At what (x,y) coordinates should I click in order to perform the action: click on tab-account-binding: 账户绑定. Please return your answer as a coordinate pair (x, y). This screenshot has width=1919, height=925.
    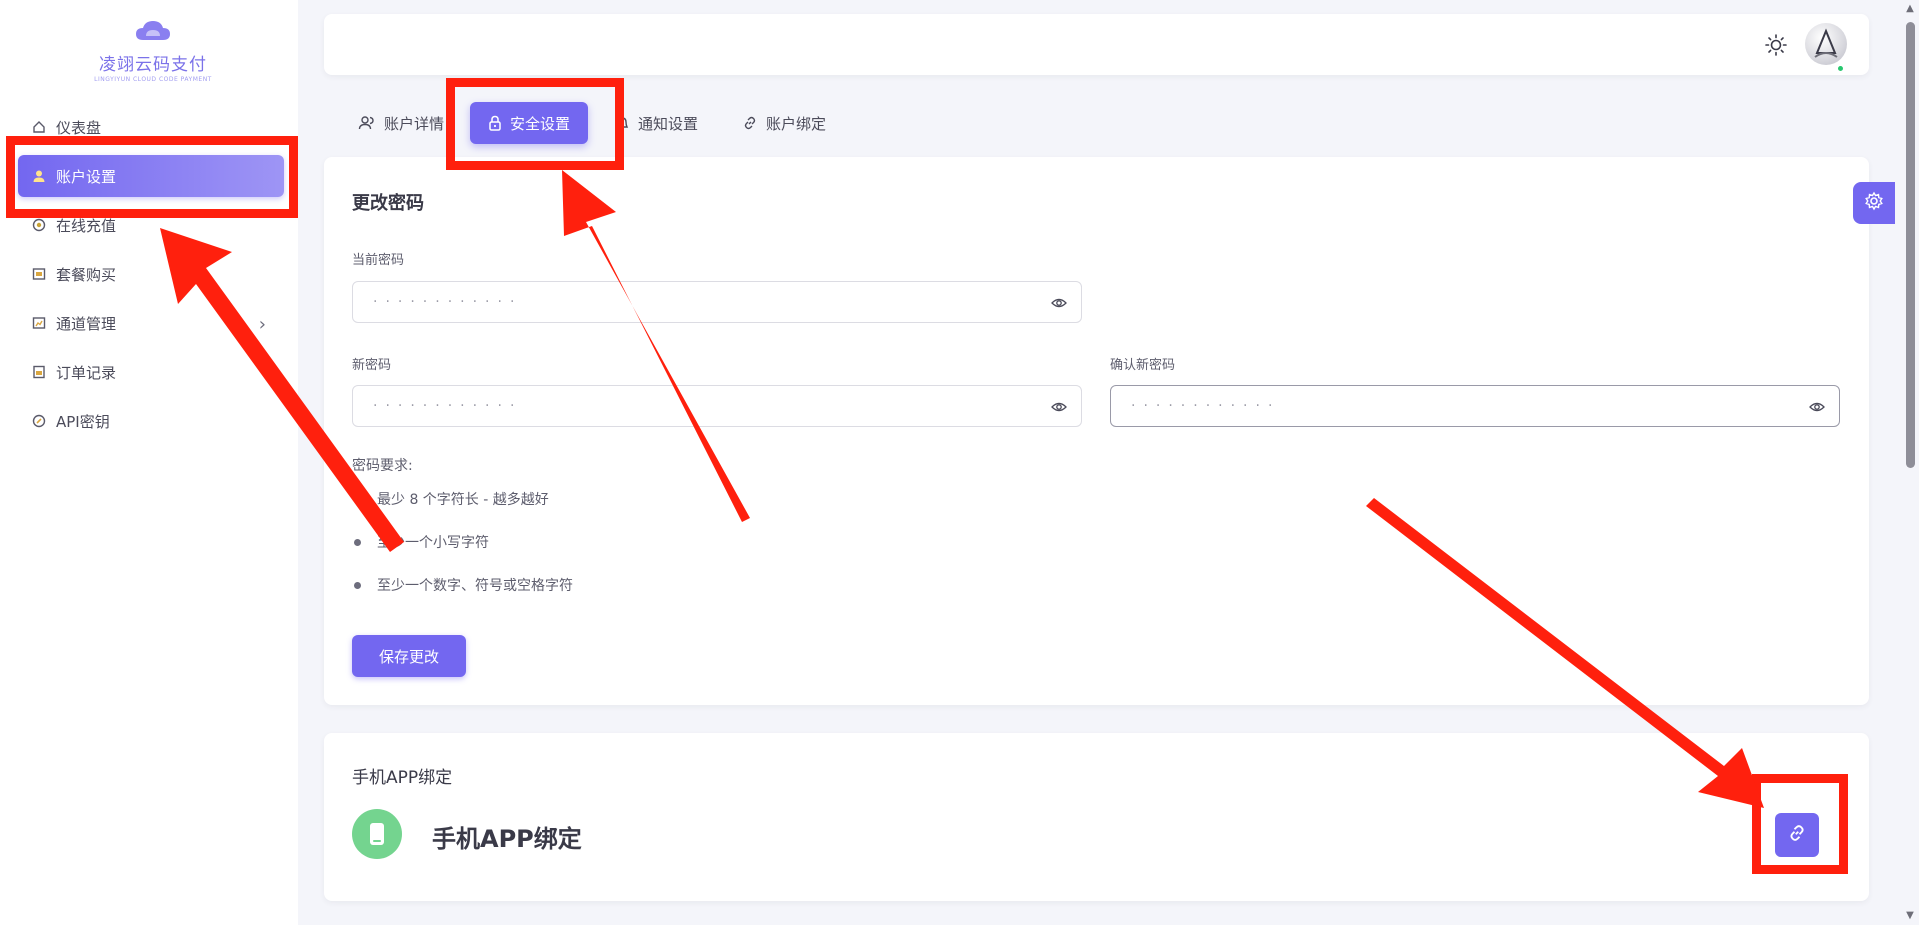
    Looking at the image, I should click on (784, 123).